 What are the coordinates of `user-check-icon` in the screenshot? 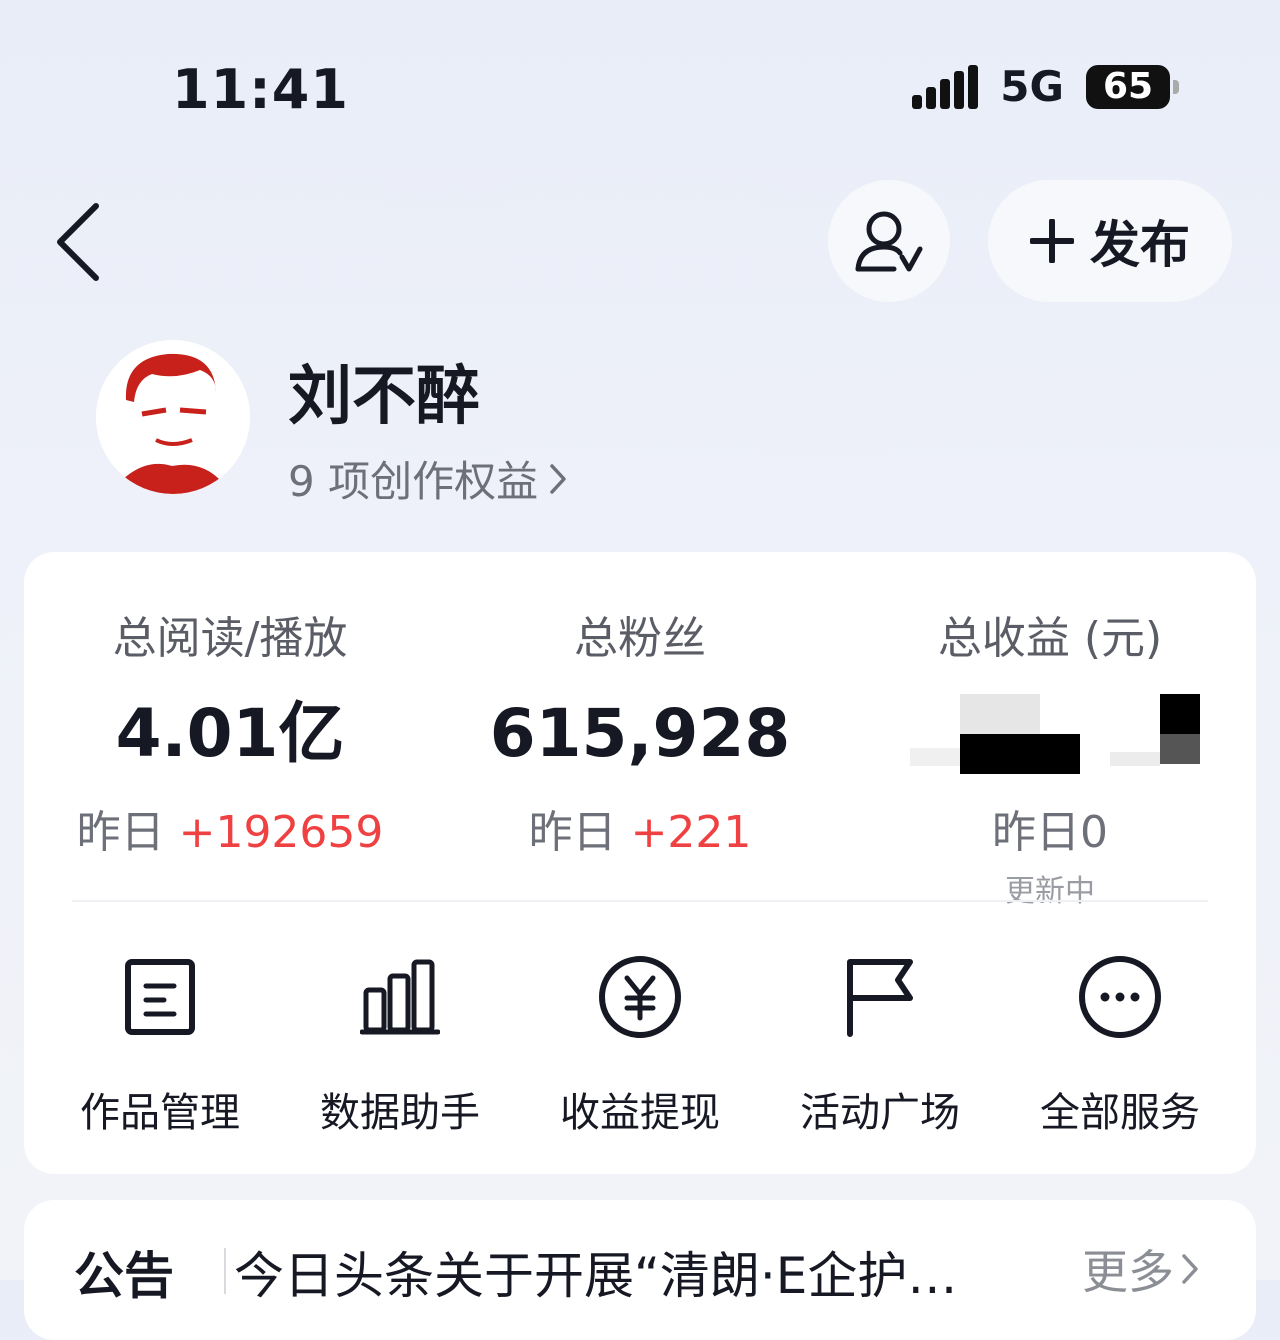 It's located at (889, 241).